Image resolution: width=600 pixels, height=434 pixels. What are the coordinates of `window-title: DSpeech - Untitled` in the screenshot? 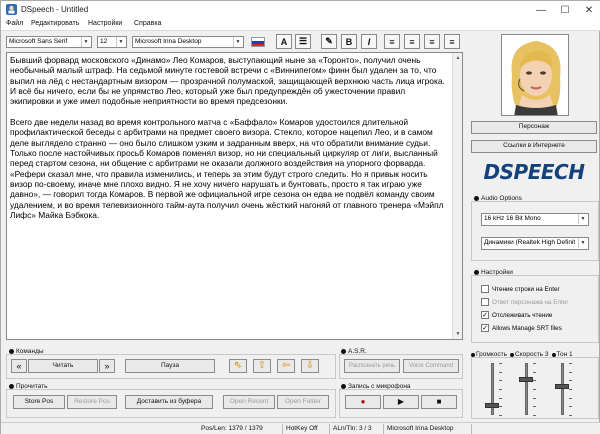 It's located at (55, 9).